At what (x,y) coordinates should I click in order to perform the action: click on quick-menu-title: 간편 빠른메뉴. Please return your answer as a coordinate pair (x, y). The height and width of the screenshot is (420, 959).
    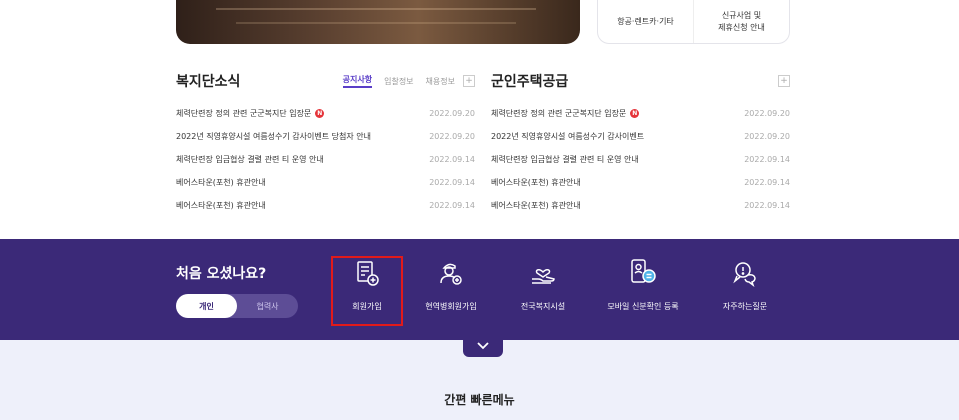
    Looking at the image, I should click on (479, 400).